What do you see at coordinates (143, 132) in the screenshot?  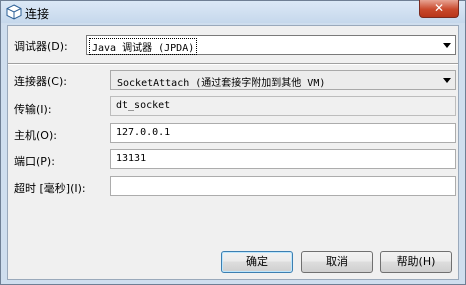 I see `host-value: 127.0.0.1` at bounding box center [143, 132].